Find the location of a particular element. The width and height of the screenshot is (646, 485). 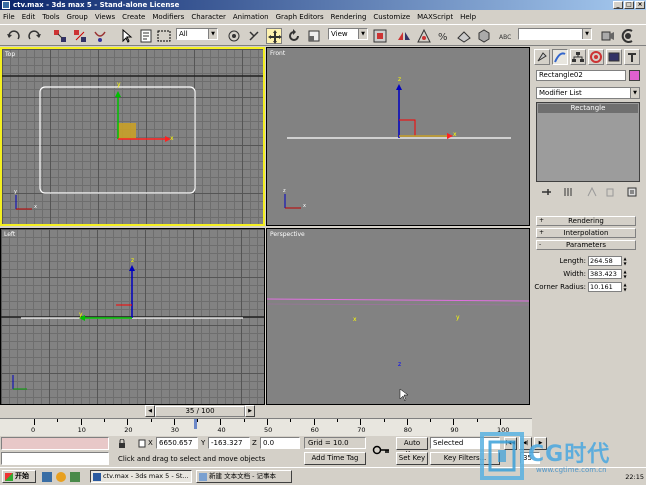

reference-coordinate-dropdown: View ▼ is located at coordinates (348, 34).